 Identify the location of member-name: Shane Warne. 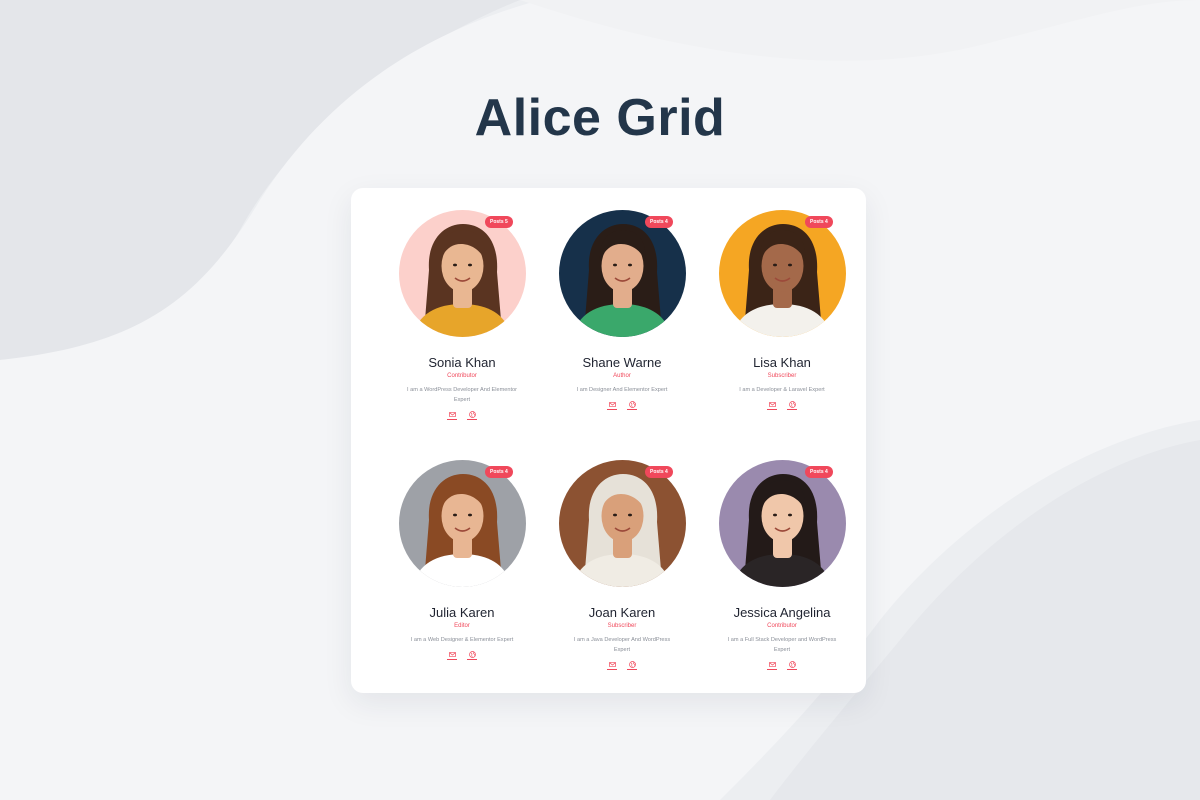
(621, 362).